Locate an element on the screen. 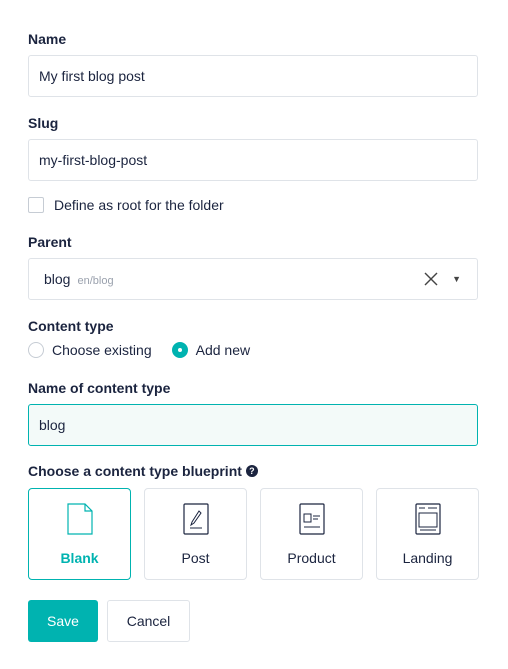 The width and height of the screenshot is (508, 669). blueprint-label-post: Post is located at coordinates (195, 558).